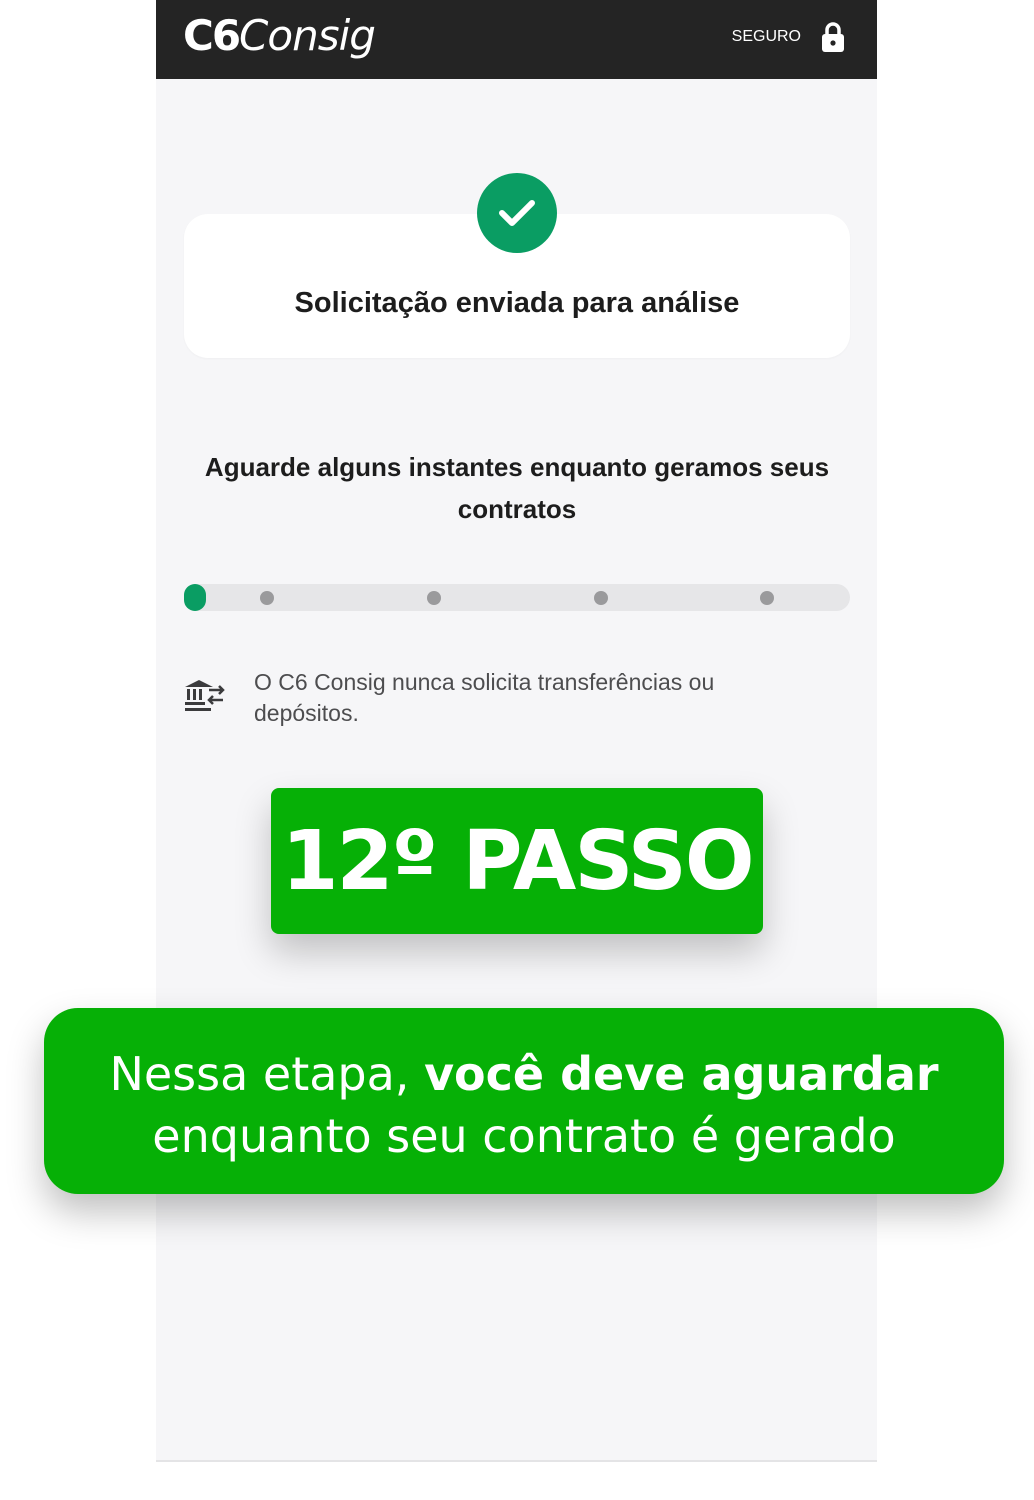  I want to click on check-icon, so click(517, 213).